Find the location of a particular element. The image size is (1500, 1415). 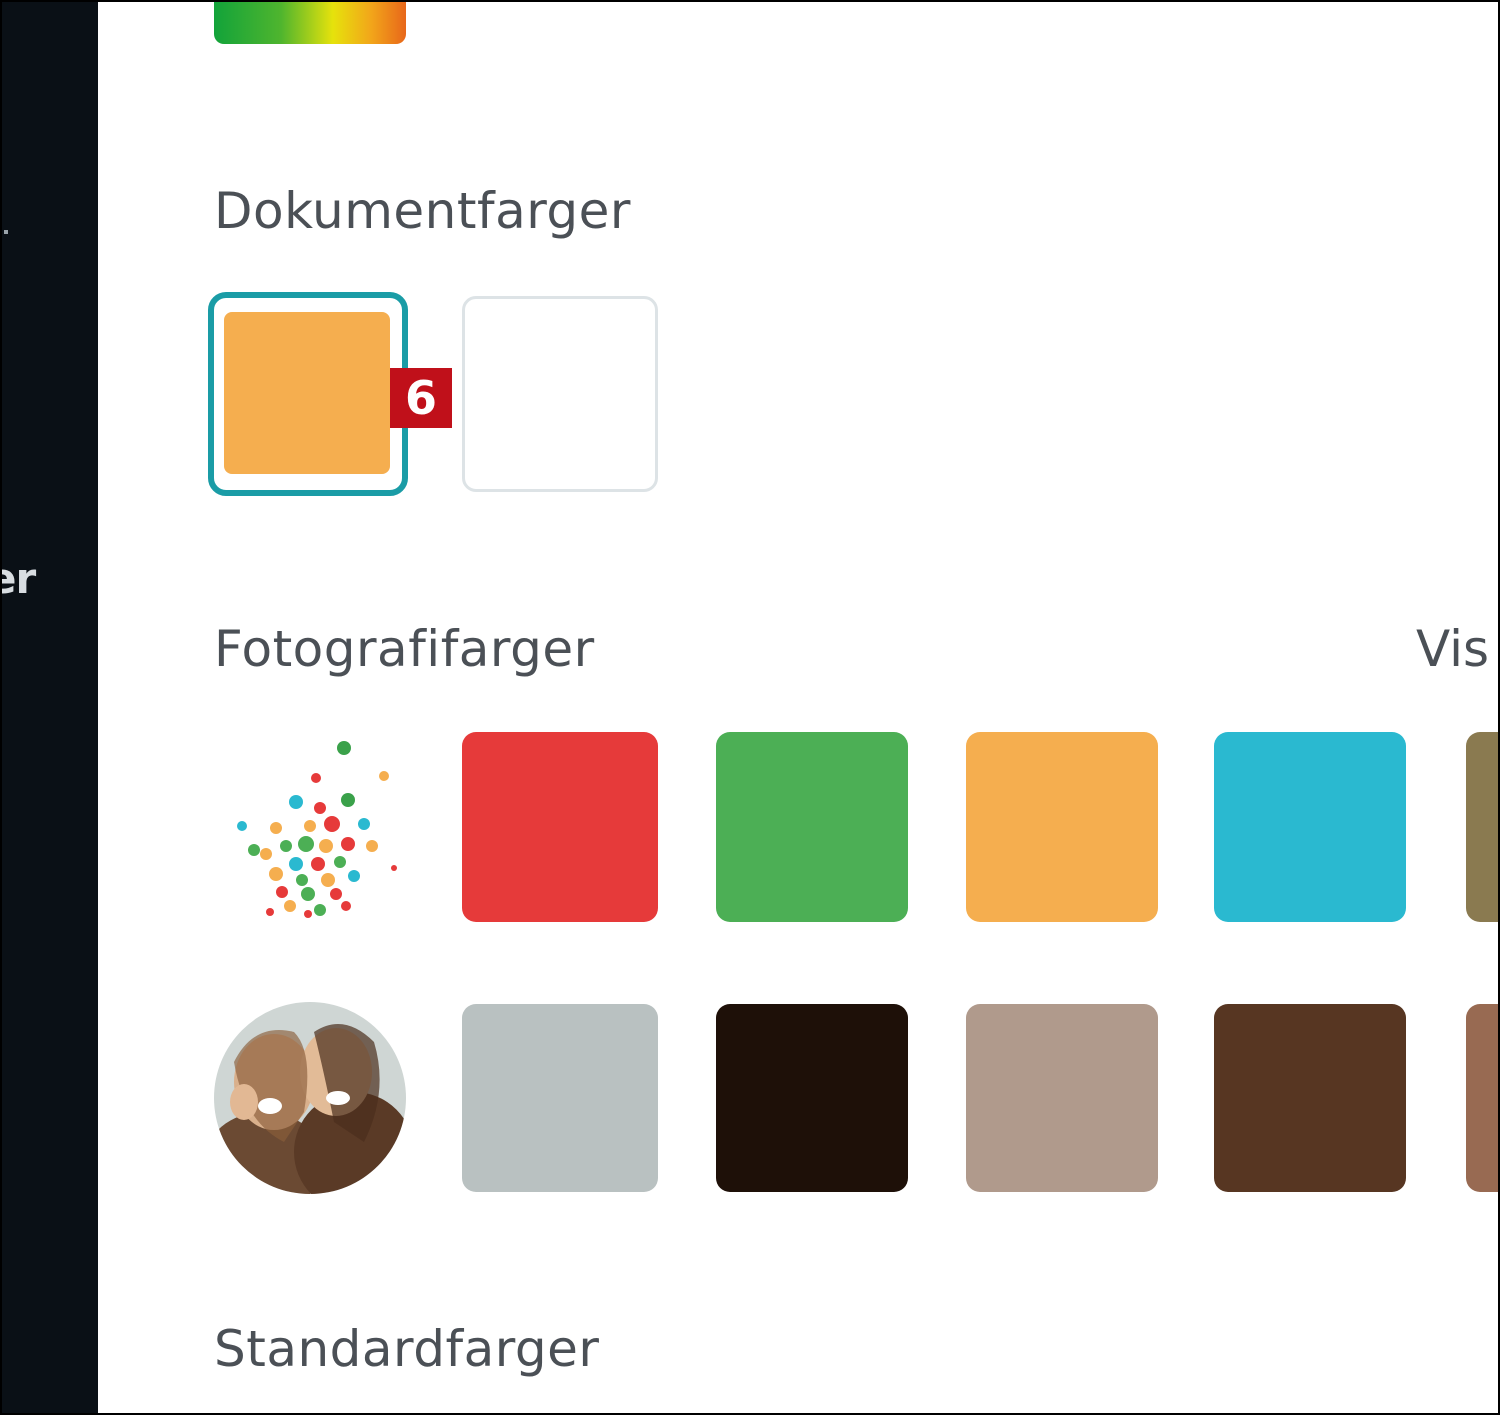

sidebar-marker is located at coordinates (6, 232).